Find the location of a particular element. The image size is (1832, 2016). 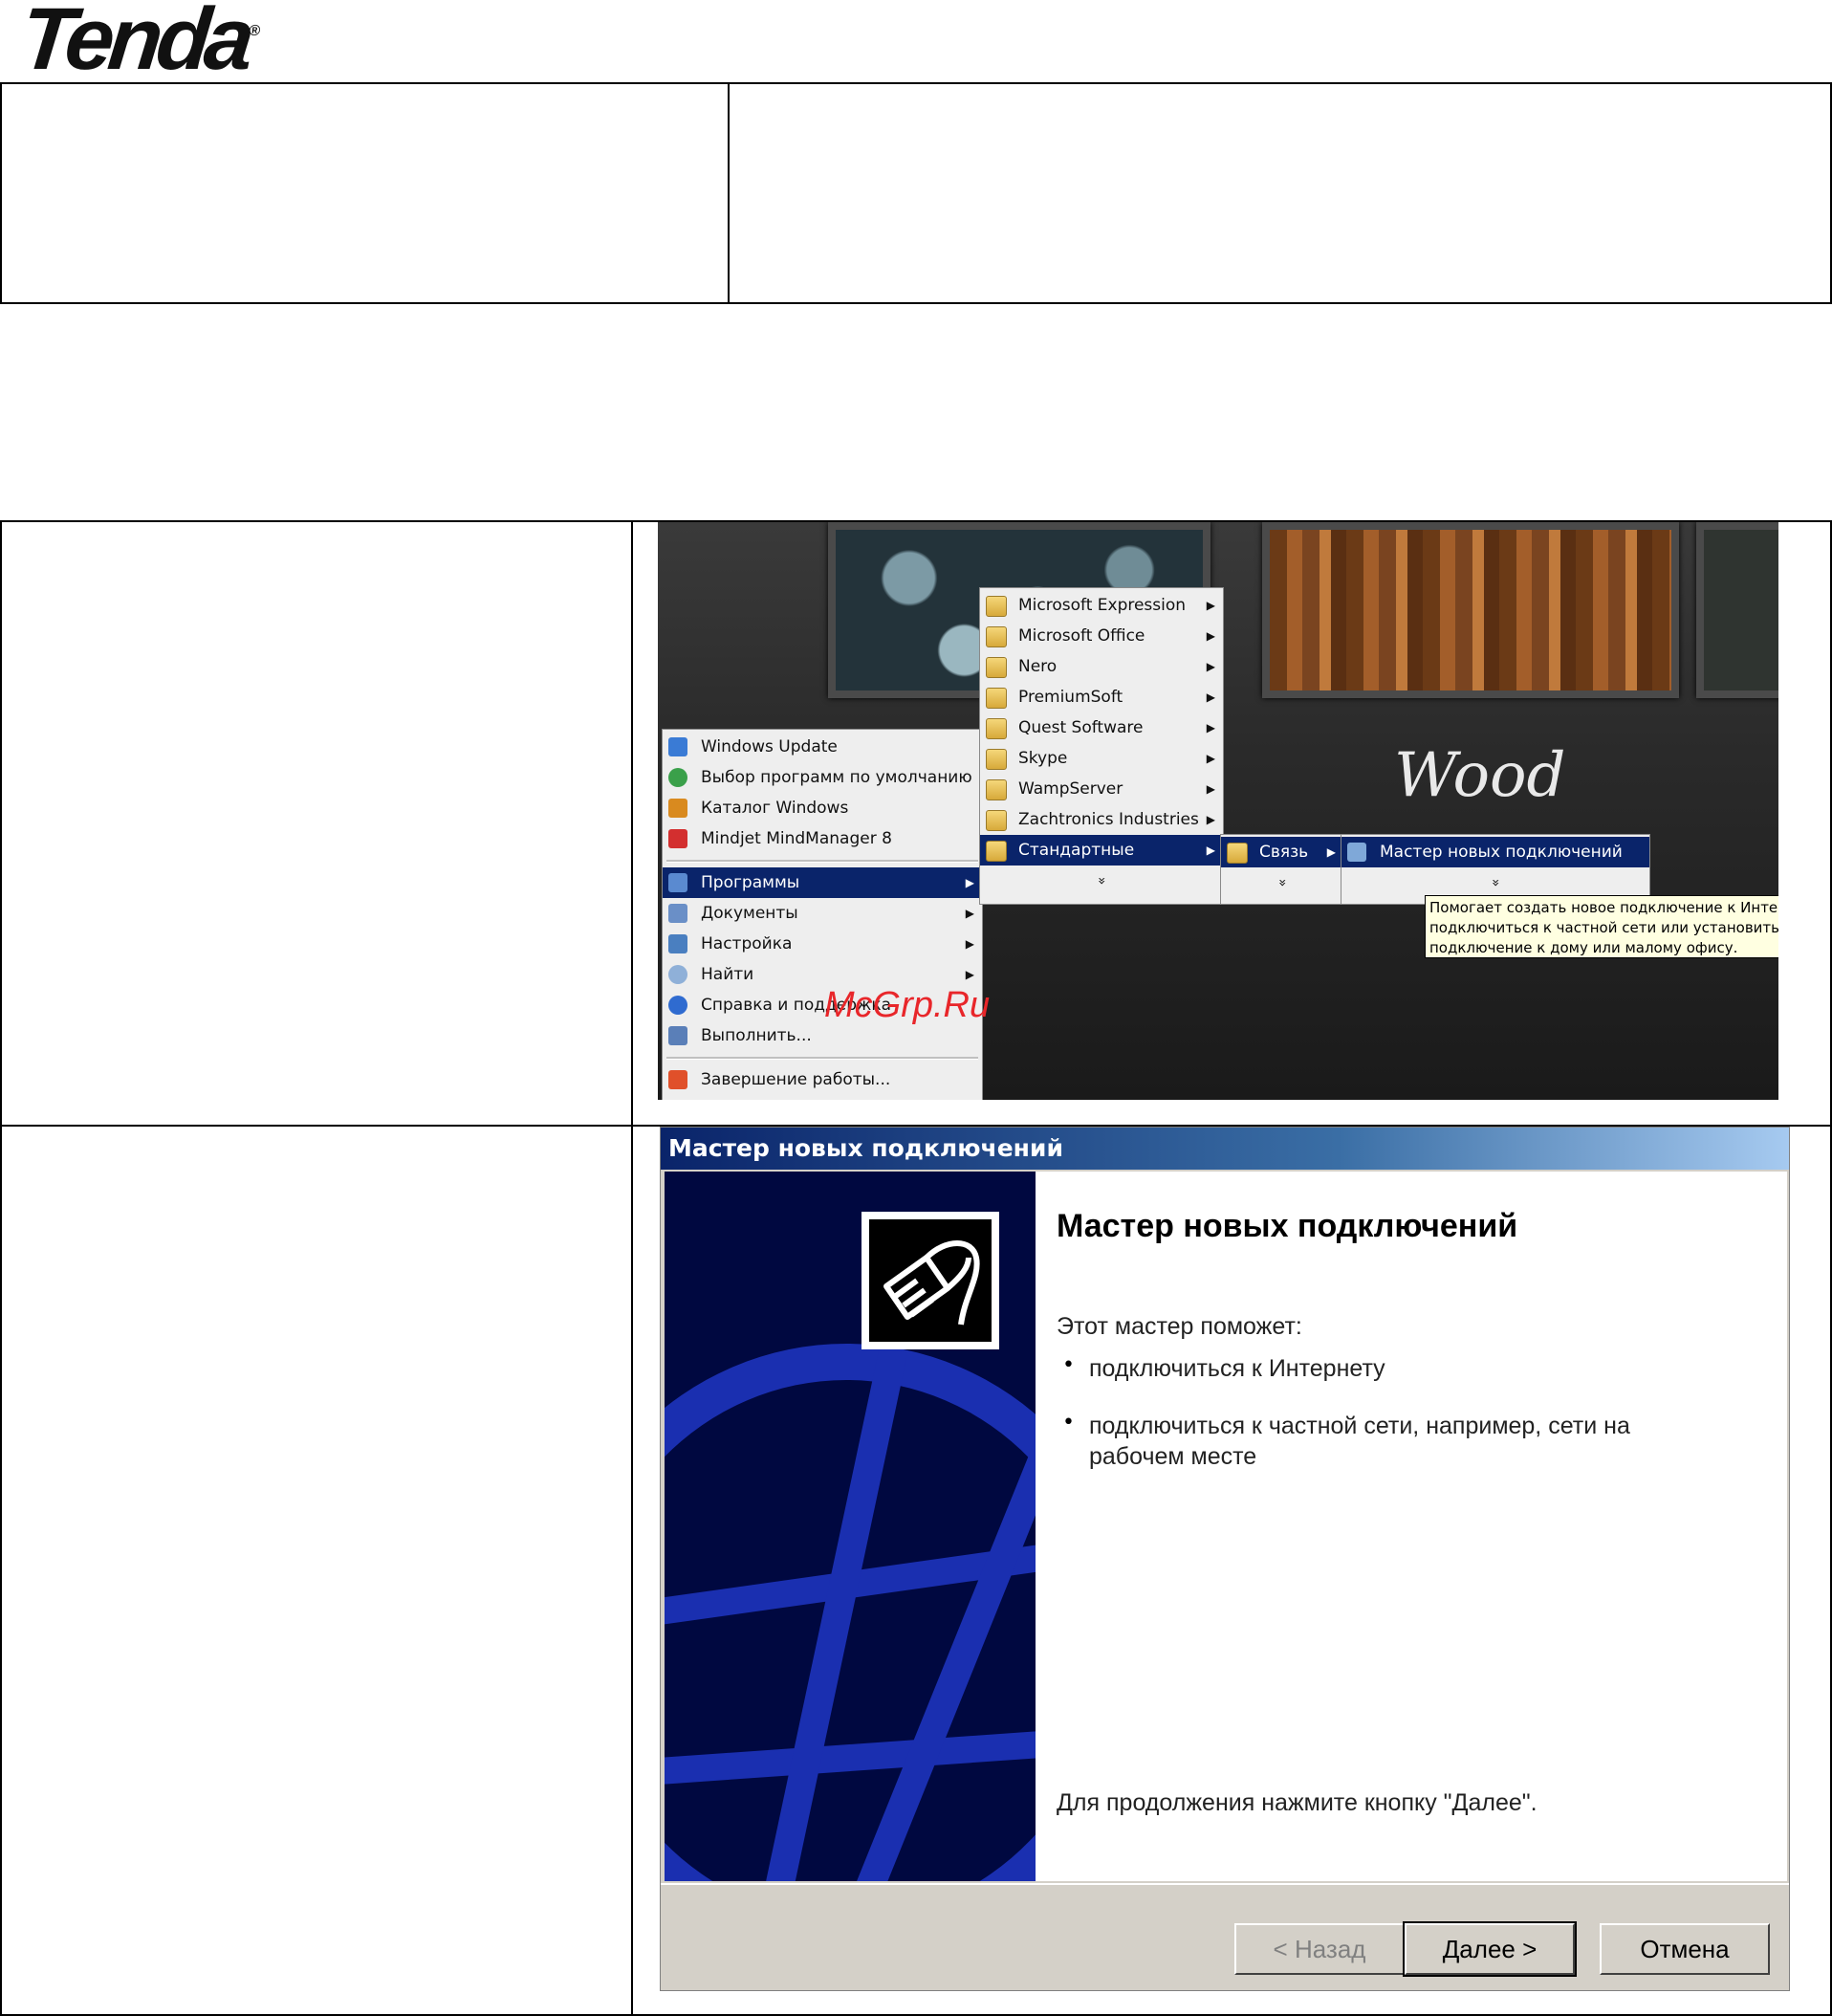

default-programs-icon is located at coordinates (677, 777).